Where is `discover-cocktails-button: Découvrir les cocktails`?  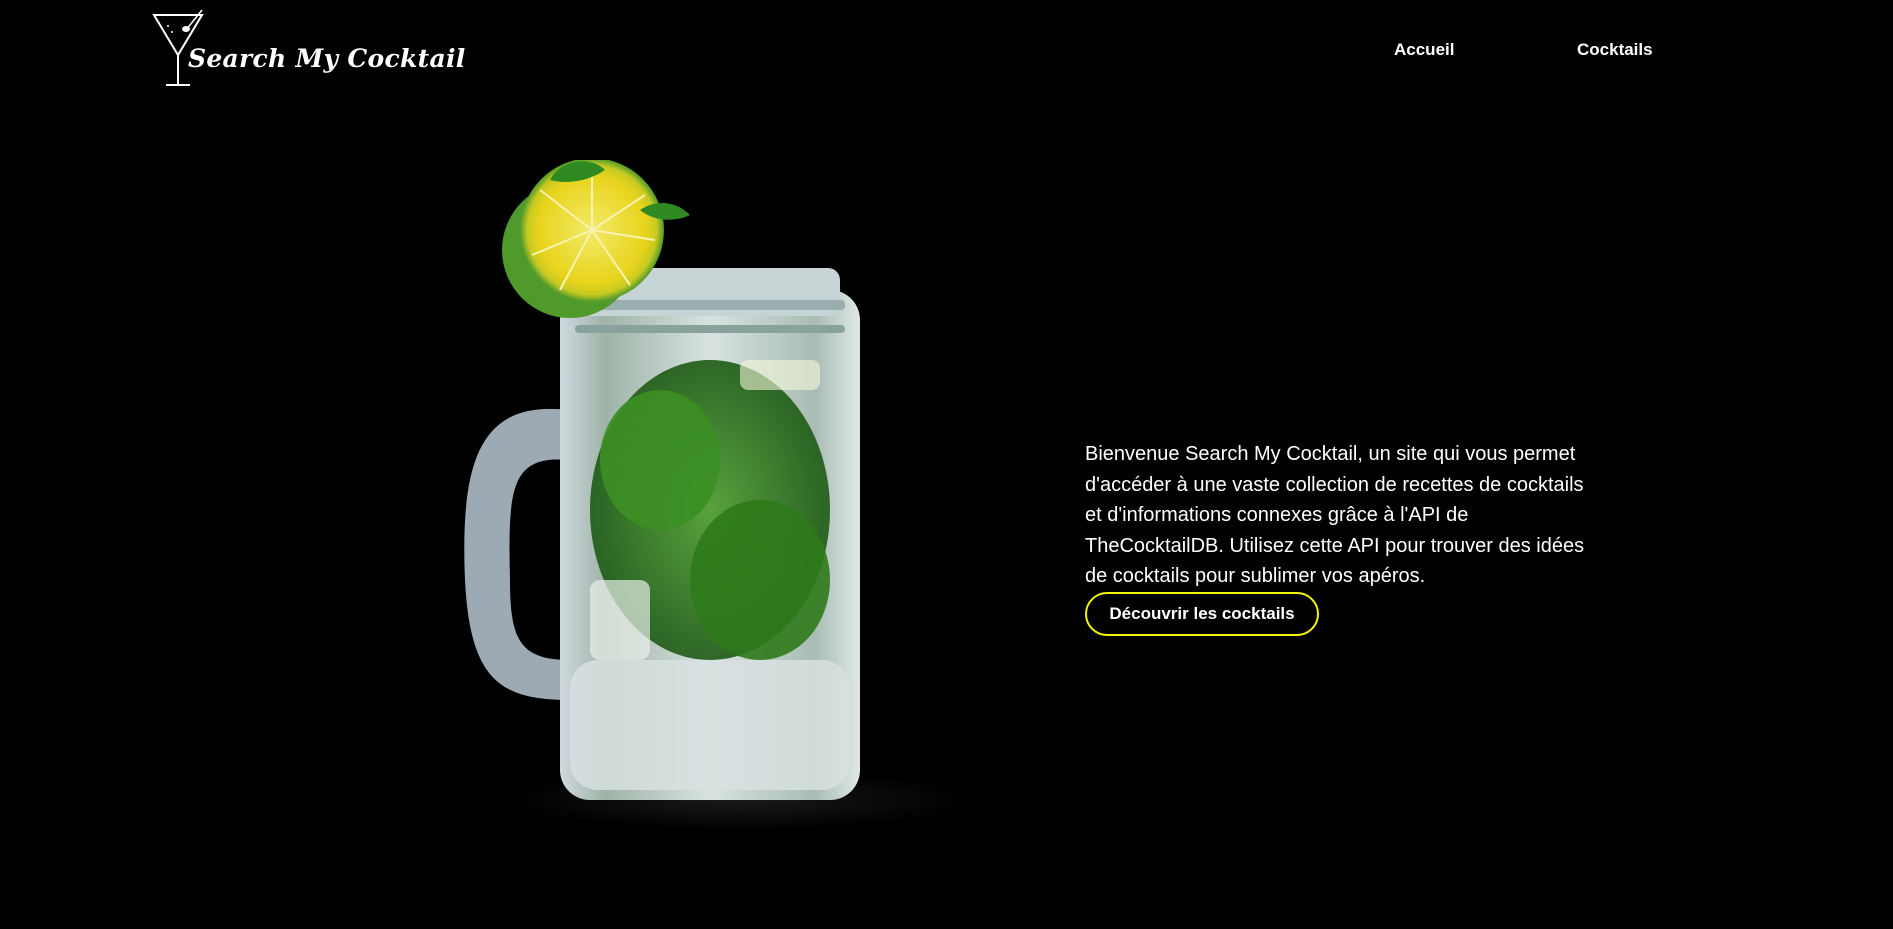
discover-cocktails-button: Découvrir les cocktails is located at coordinates (1202, 614).